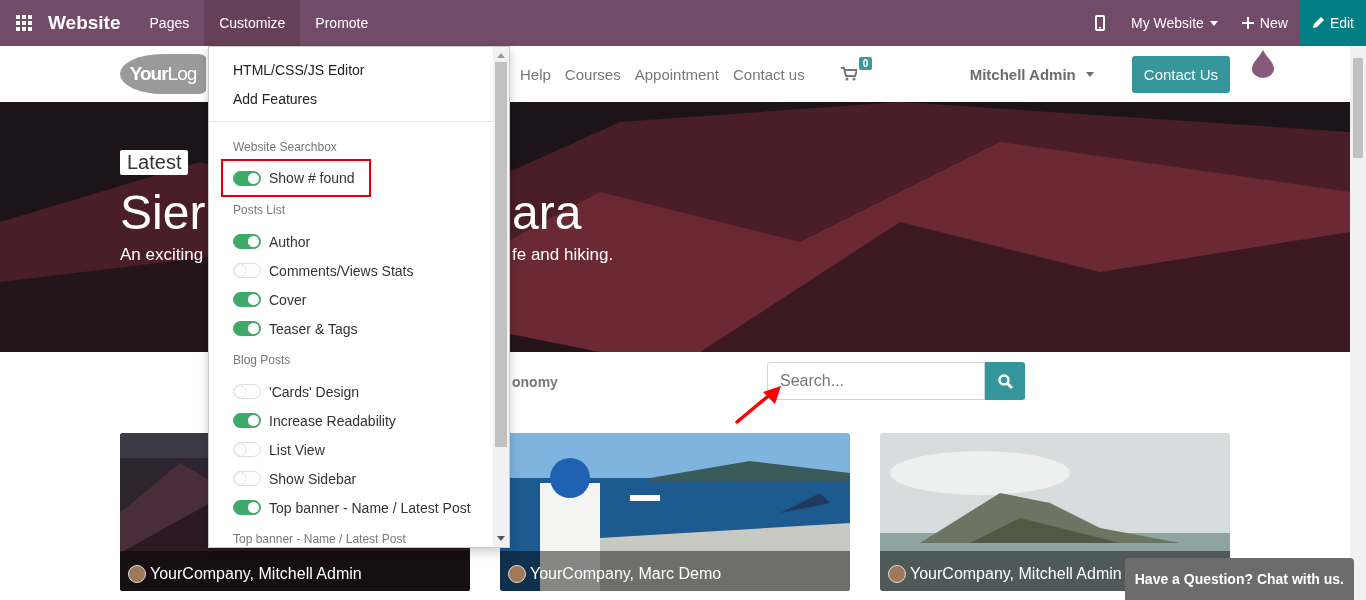 The width and height of the screenshot is (1366, 600). I want to click on website-switcher: My Website, so click(1174, 23).